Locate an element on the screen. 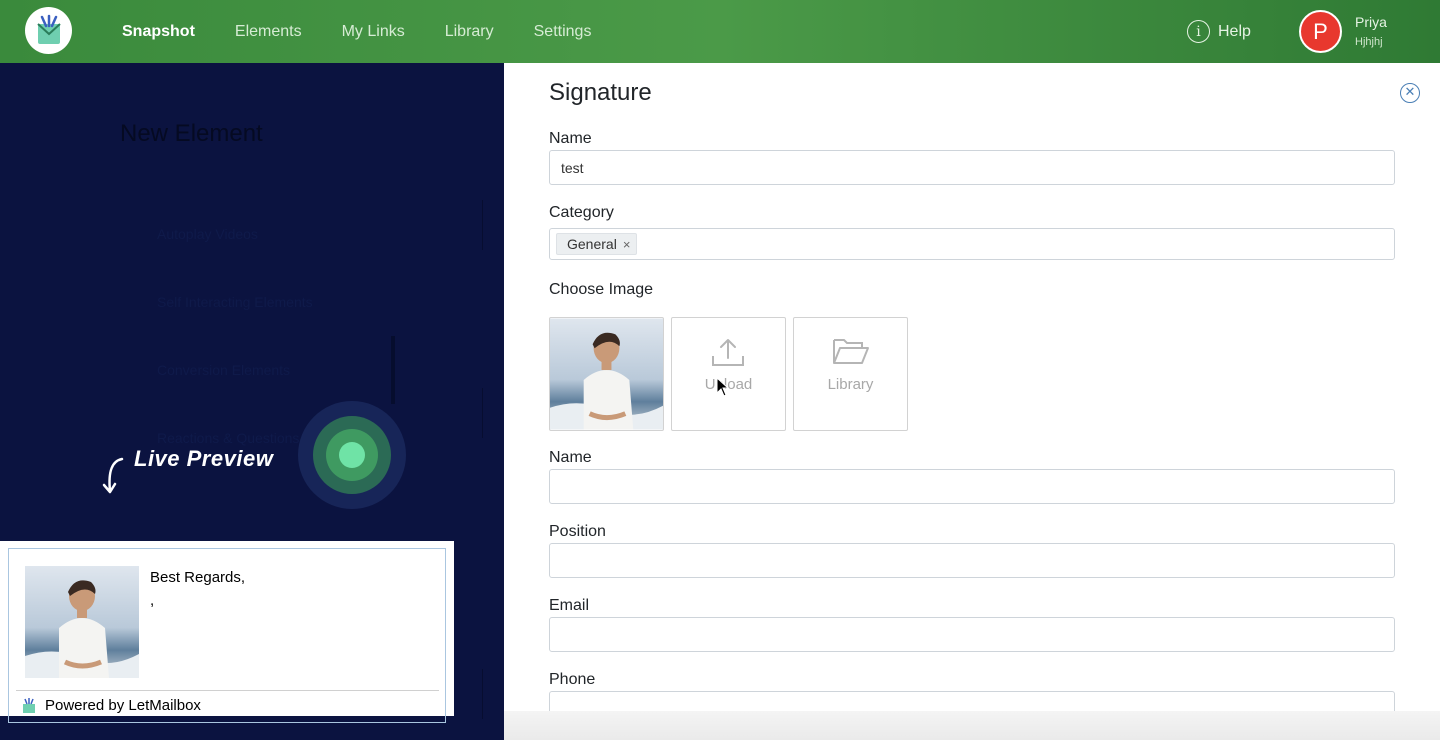 The height and width of the screenshot is (740, 1440). letmailbox-small-logo-icon is located at coordinates (29, 705).